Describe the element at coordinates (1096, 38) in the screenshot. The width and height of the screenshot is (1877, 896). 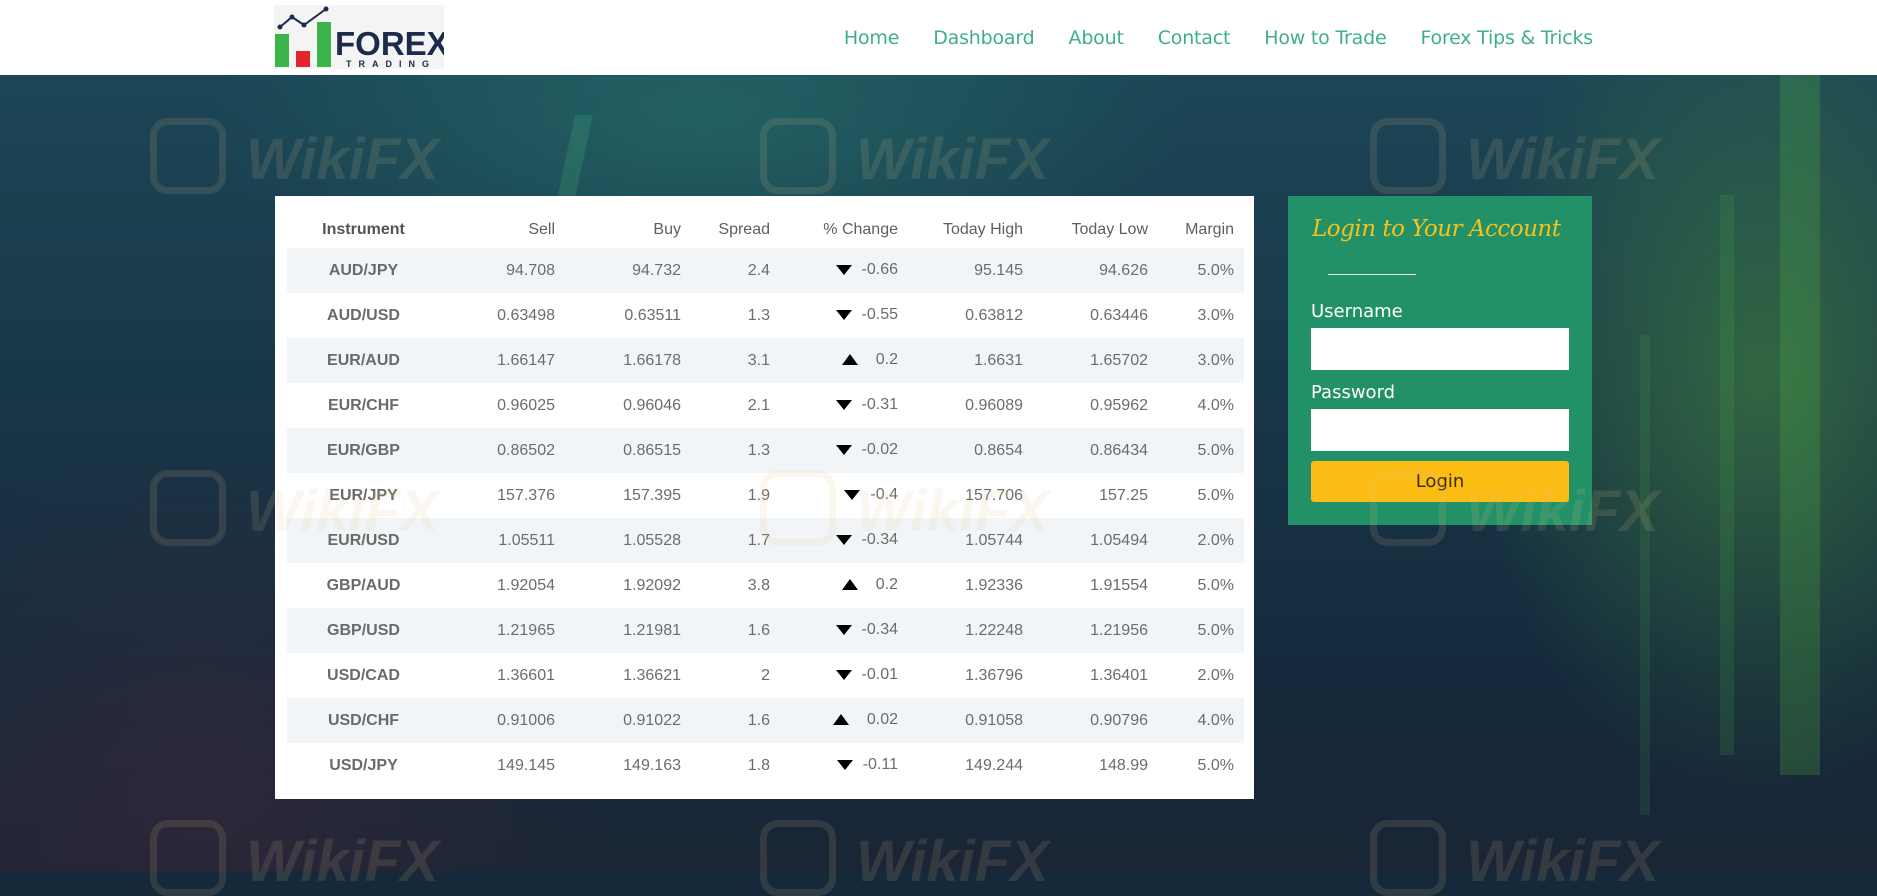
I see `nav-about: About` at that location.